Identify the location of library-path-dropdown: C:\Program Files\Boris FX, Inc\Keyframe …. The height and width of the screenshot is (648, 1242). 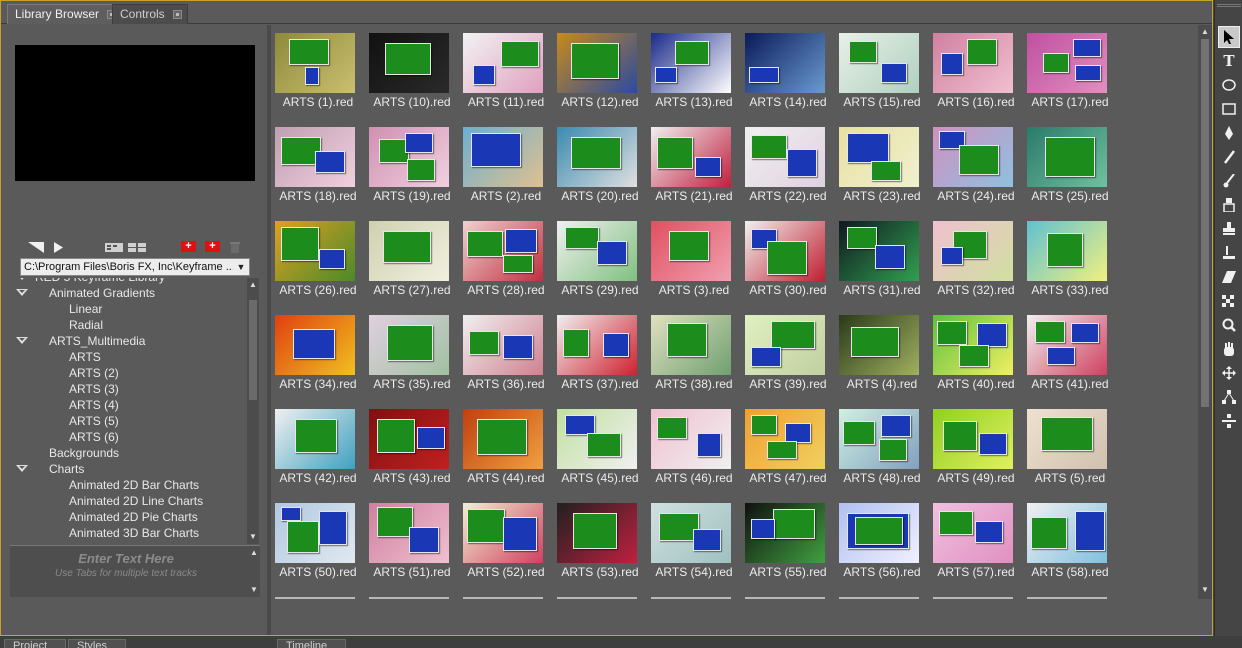
(135, 267).